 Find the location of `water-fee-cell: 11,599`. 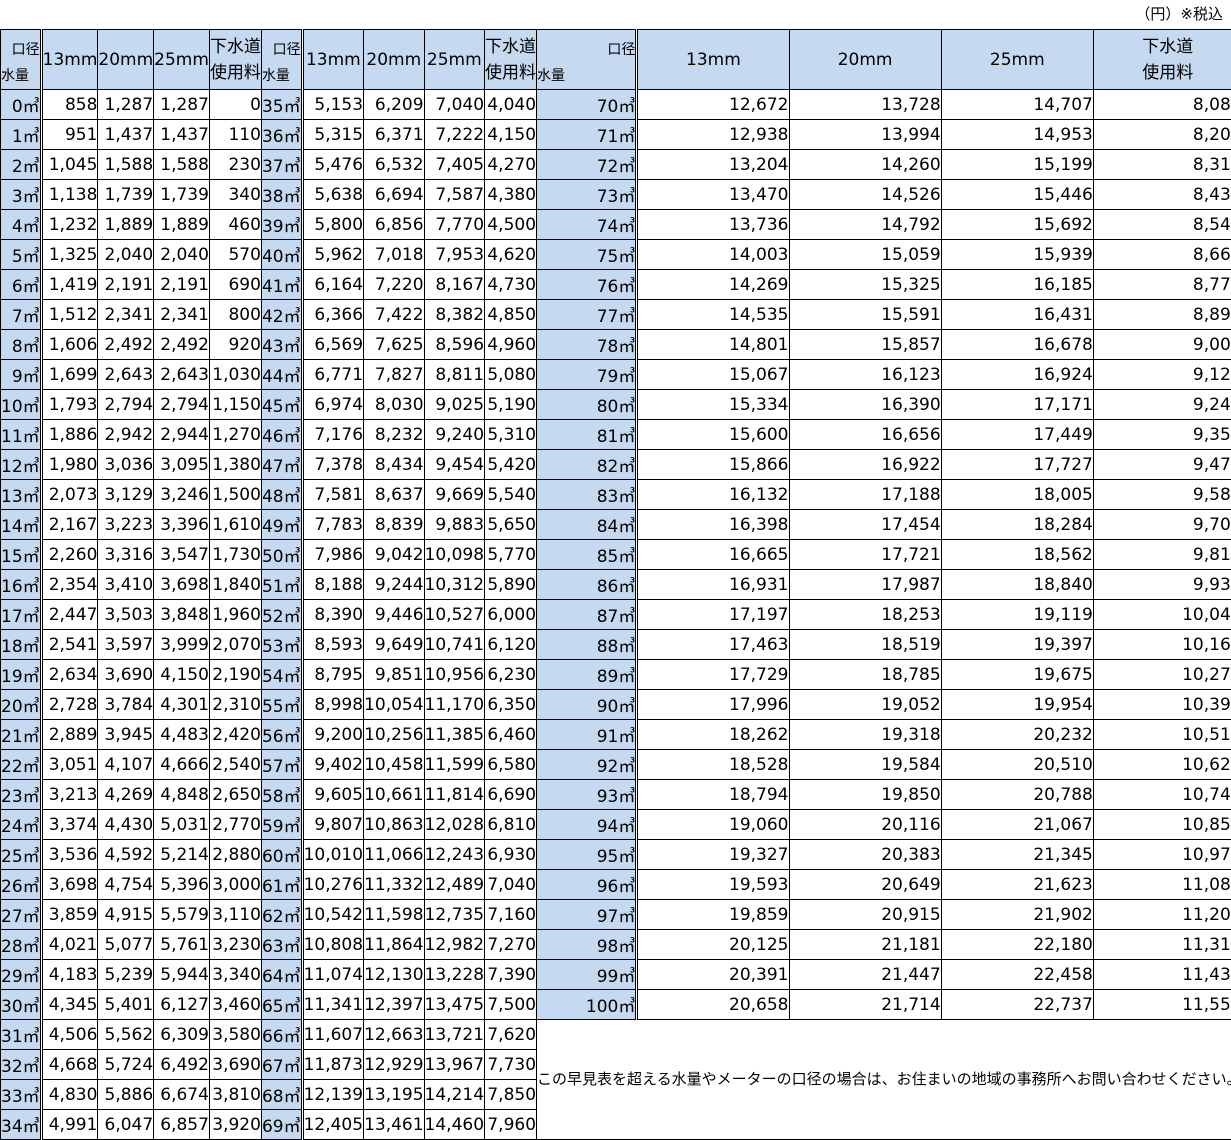

water-fee-cell: 11,599 is located at coordinates (454, 764).